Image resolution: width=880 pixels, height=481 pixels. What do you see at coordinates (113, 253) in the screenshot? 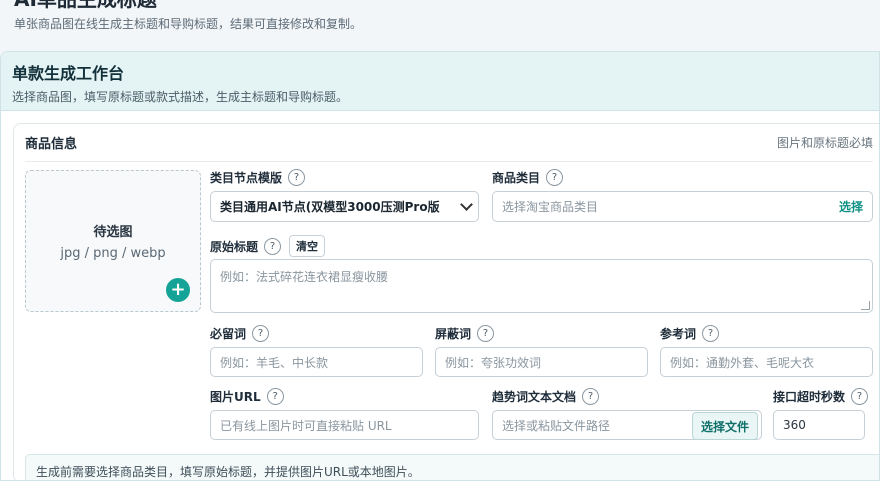
I see `image-formats: jpg / png / webp` at bounding box center [113, 253].